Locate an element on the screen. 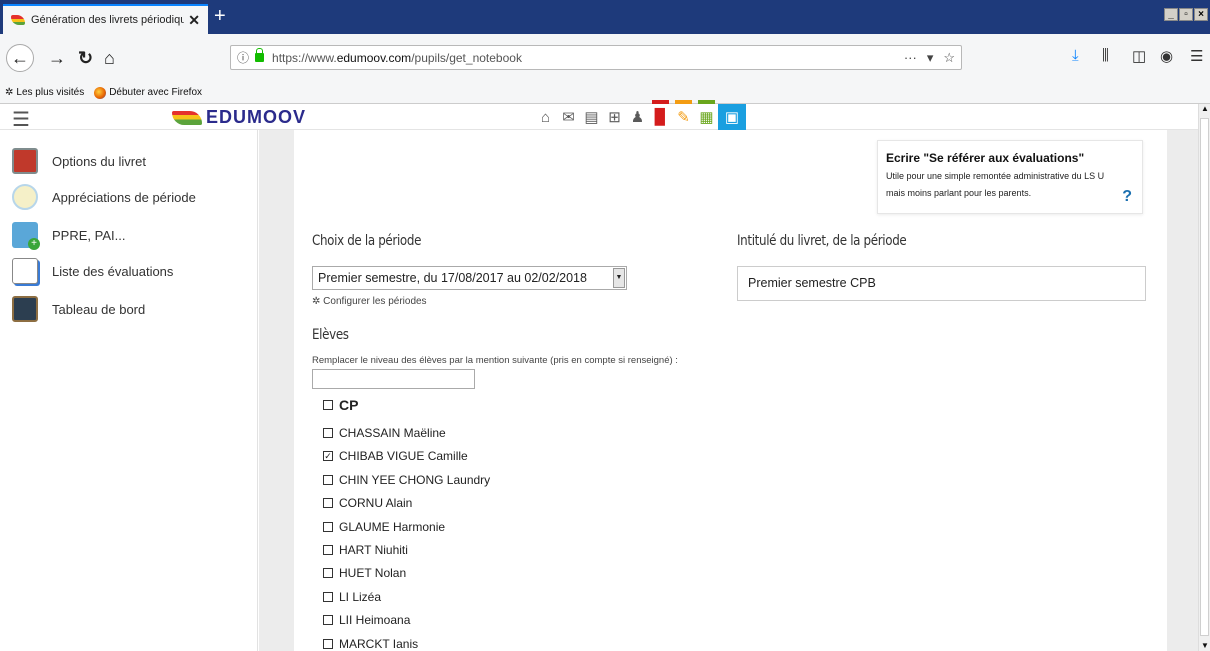 This screenshot has height=651, width=1210. scrollbar-thumb is located at coordinates (1204, 377).